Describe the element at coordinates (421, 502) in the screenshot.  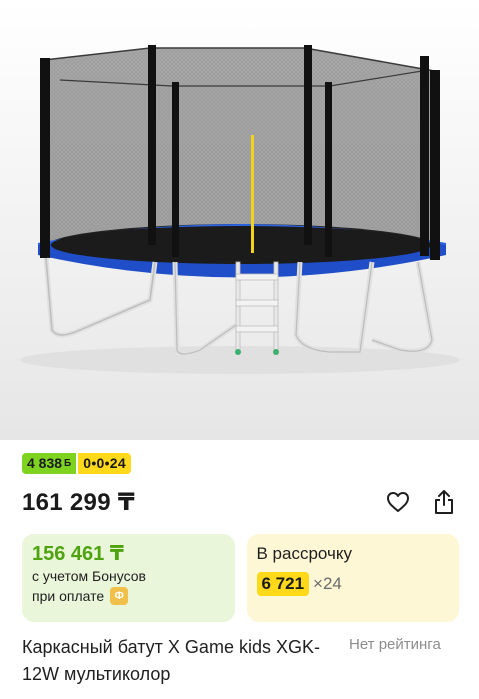
I see `product-actions` at that location.